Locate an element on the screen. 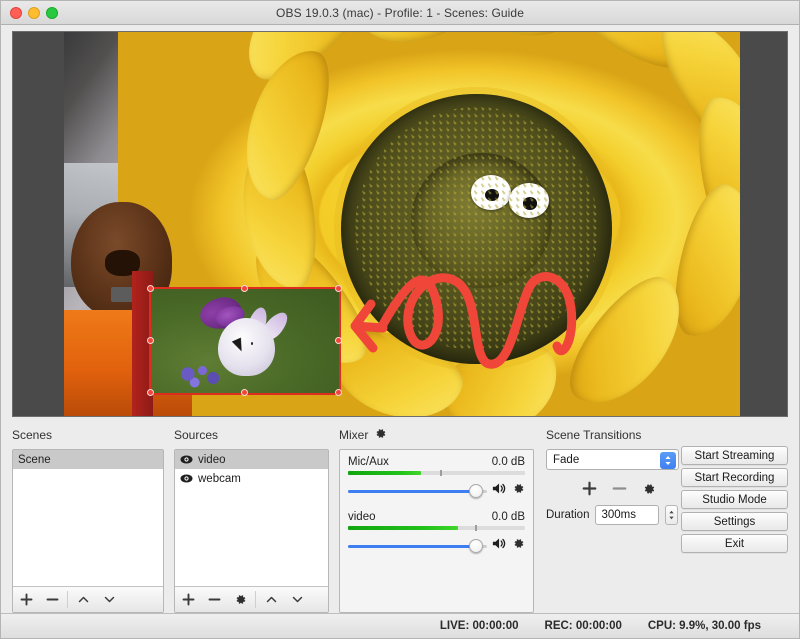  purple-flowers is located at coordinates (201, 376).